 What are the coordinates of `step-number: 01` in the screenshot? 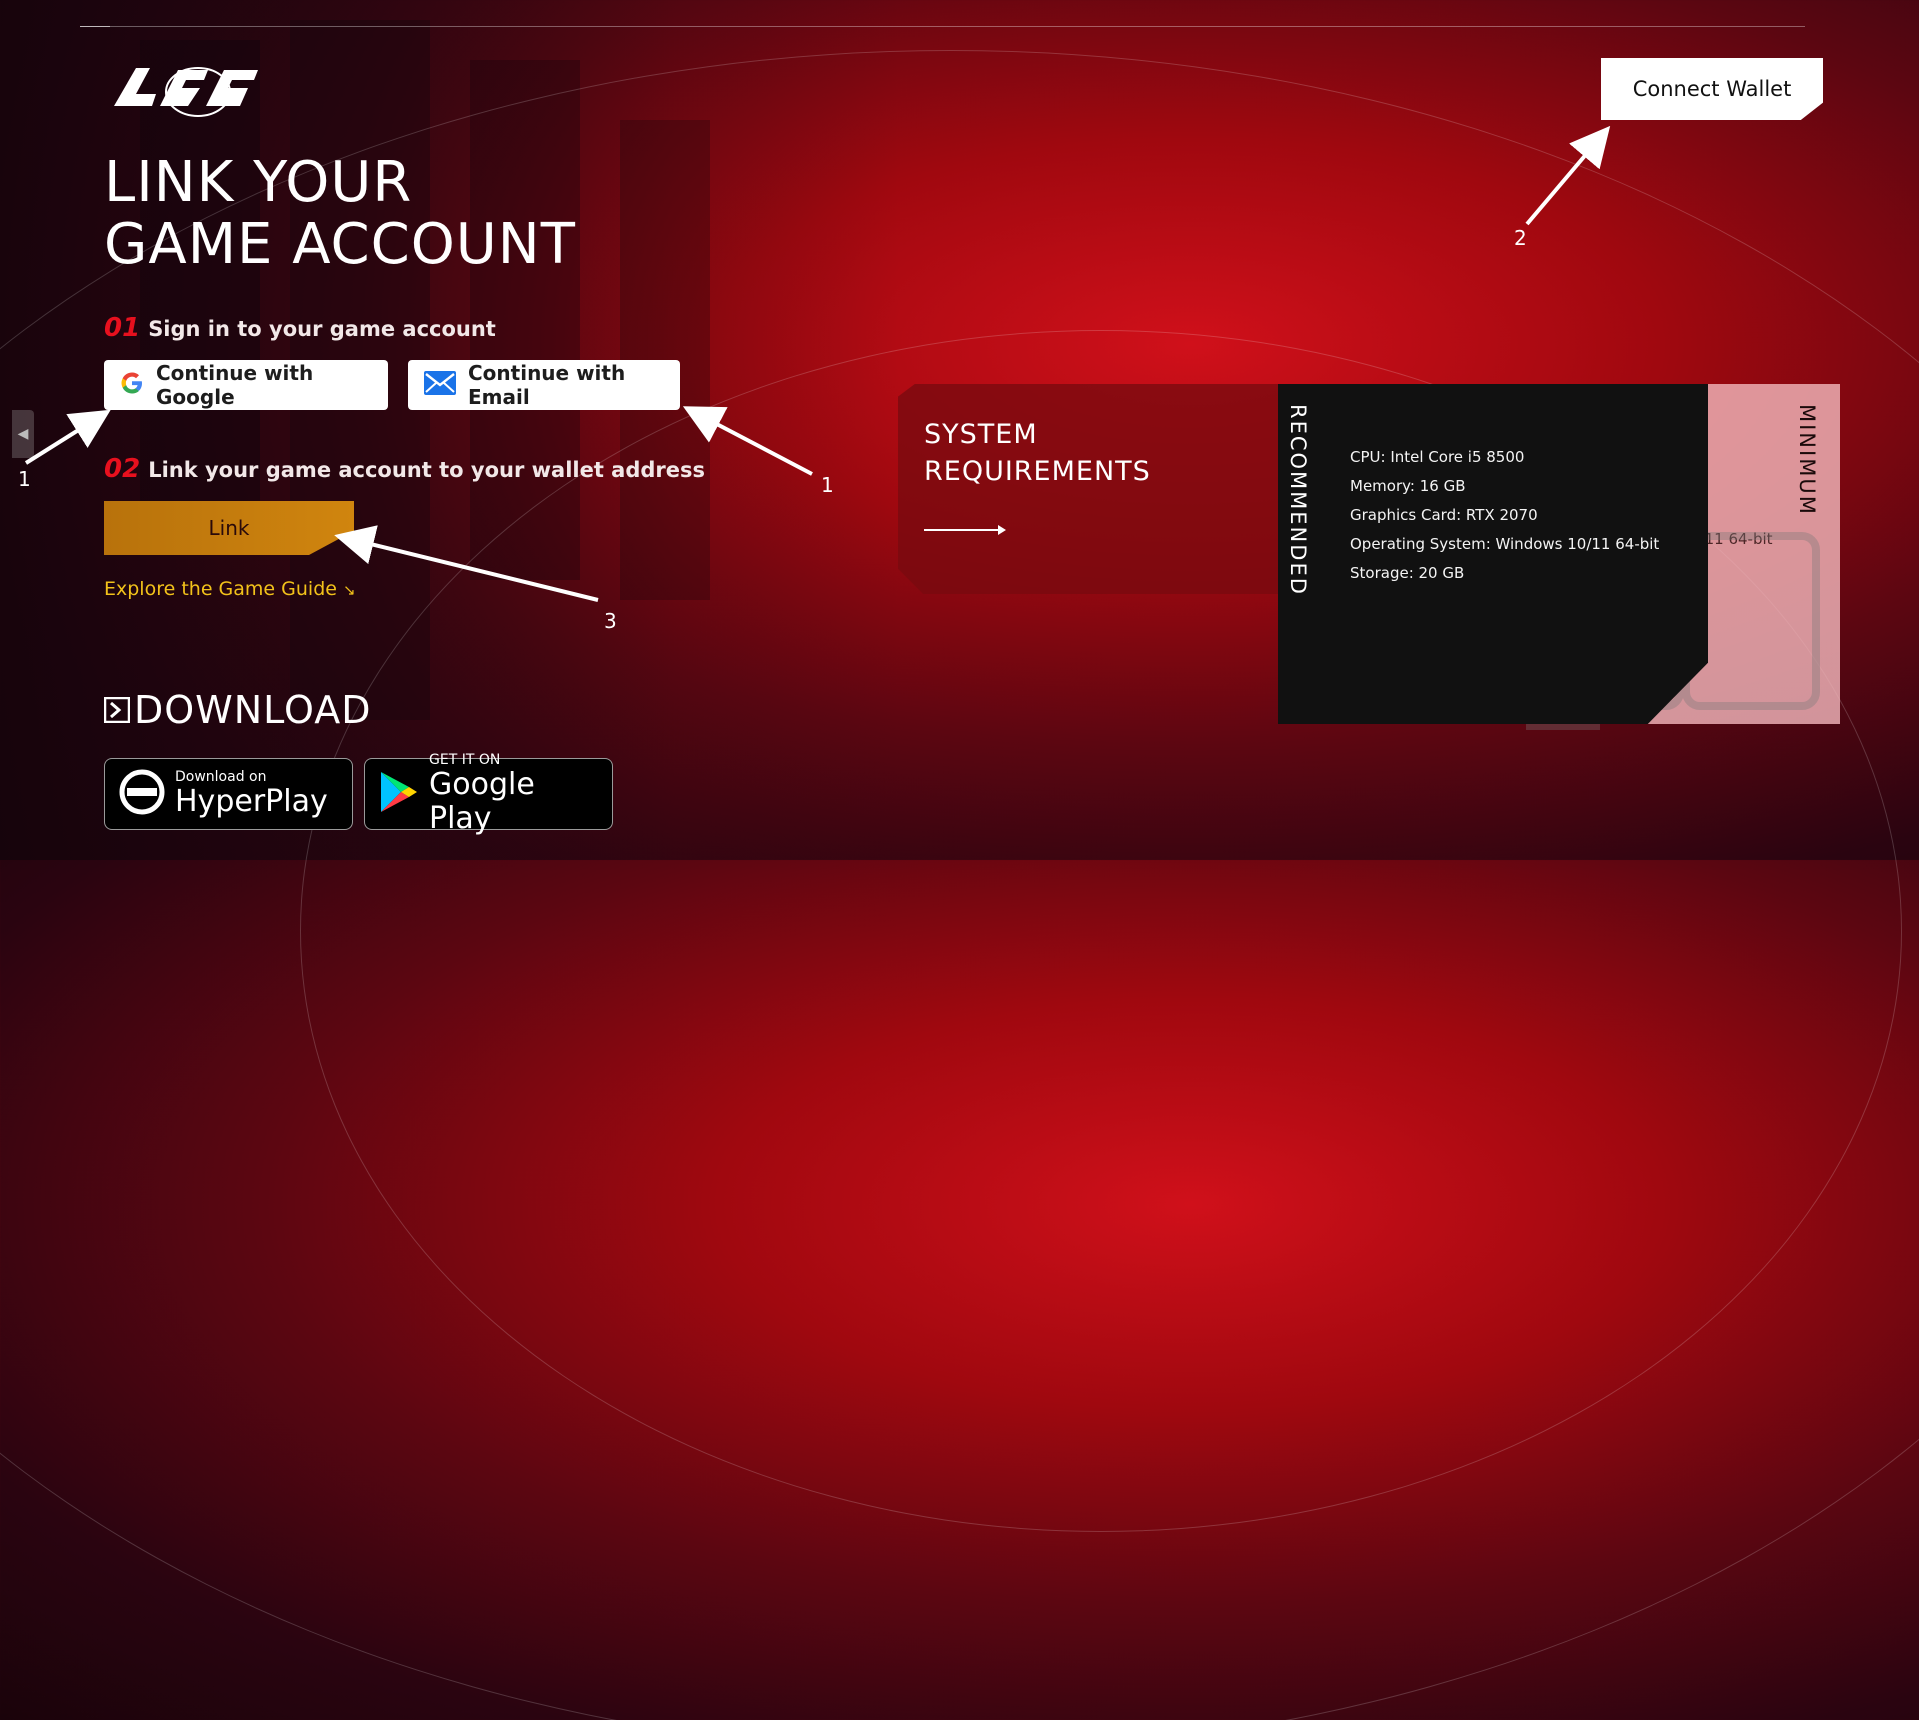 It's located at (122, 328).